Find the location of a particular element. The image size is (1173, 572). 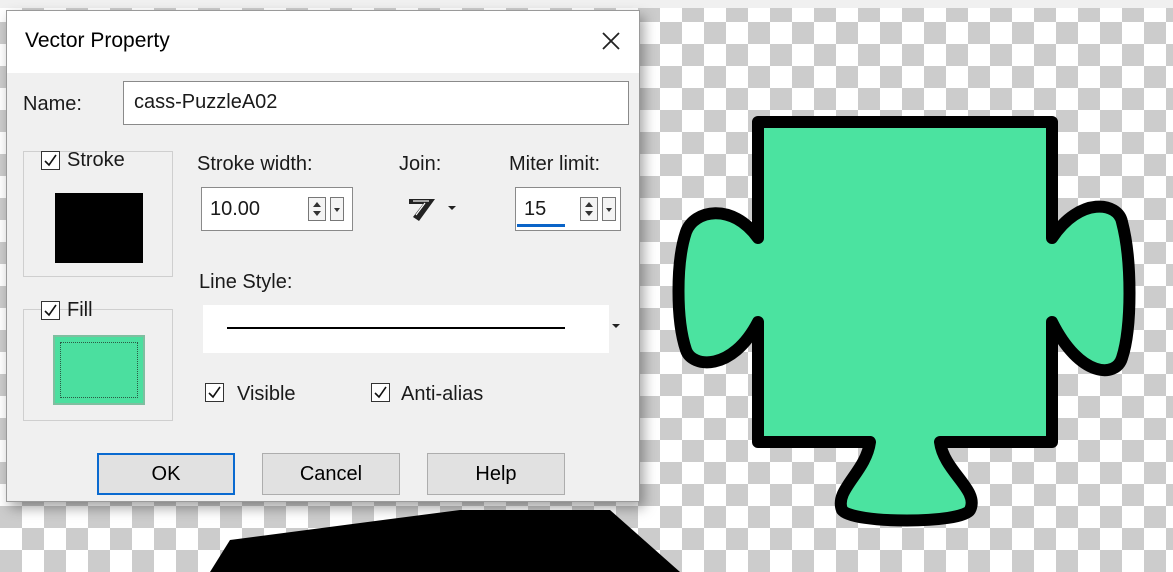

name-field is located at coordinates (376, 103).